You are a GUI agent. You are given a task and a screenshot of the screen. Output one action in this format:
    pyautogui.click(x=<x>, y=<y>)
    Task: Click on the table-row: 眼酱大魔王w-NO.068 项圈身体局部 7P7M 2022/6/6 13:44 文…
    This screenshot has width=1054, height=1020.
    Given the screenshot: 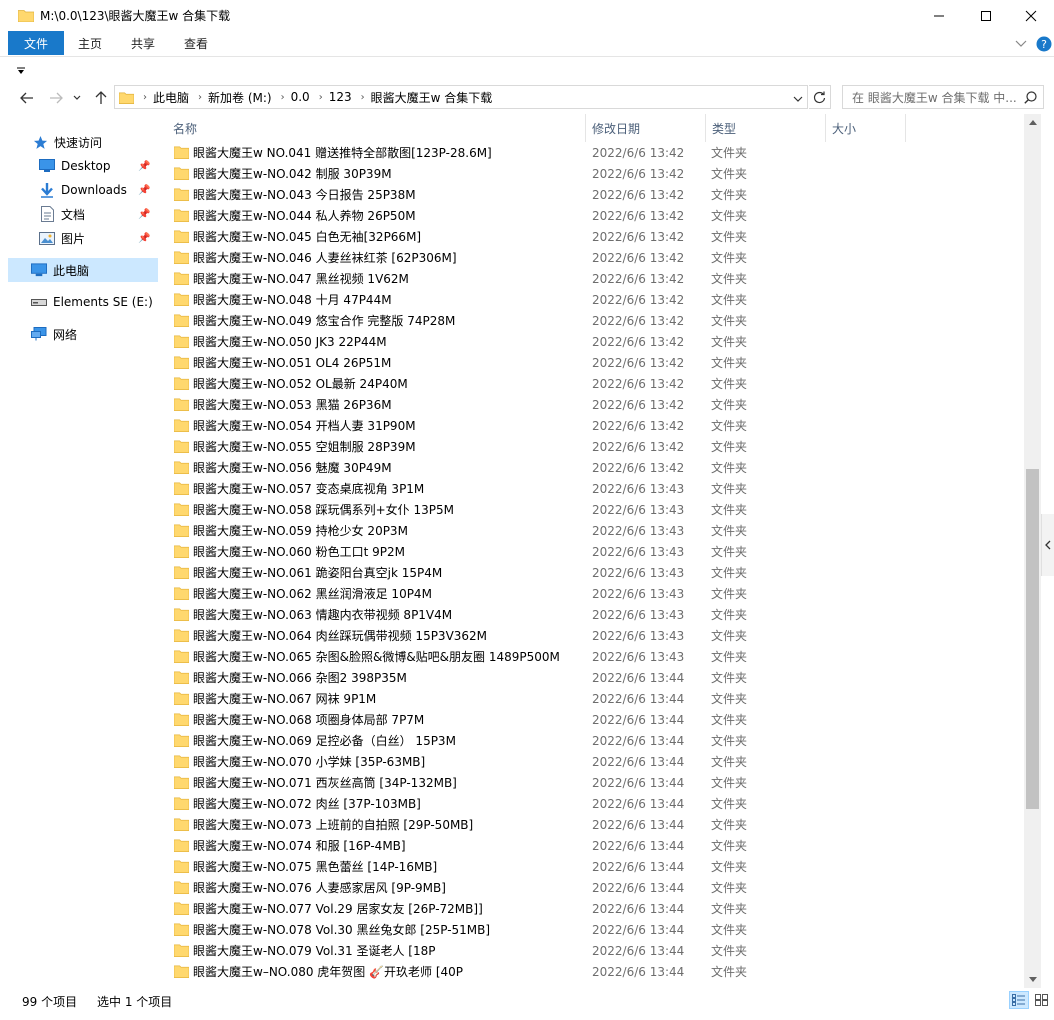 What is the action you would take?
    pyautogui.click(x=535, y=719)
    